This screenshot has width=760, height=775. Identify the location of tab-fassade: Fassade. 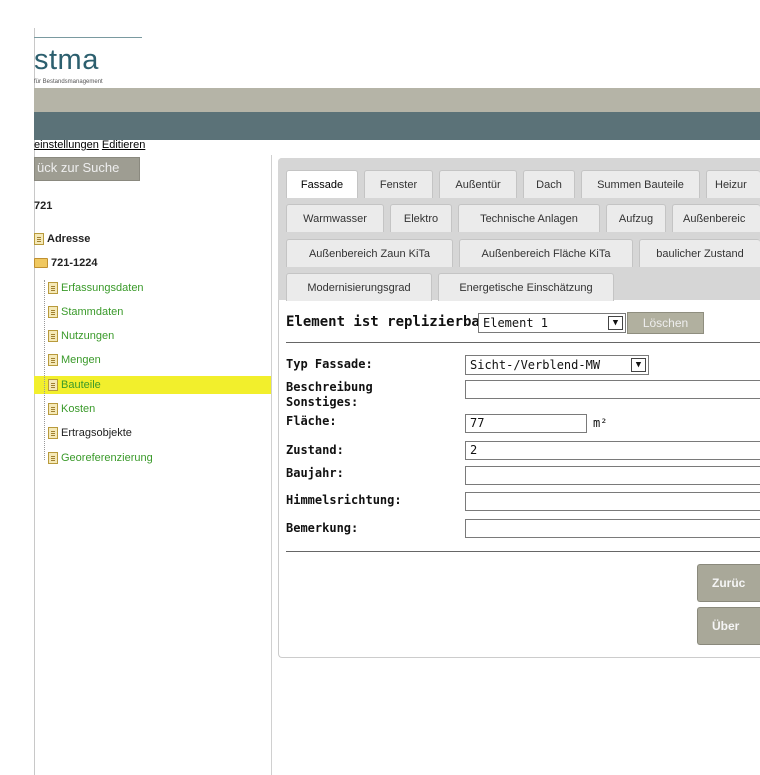
(322, 184).